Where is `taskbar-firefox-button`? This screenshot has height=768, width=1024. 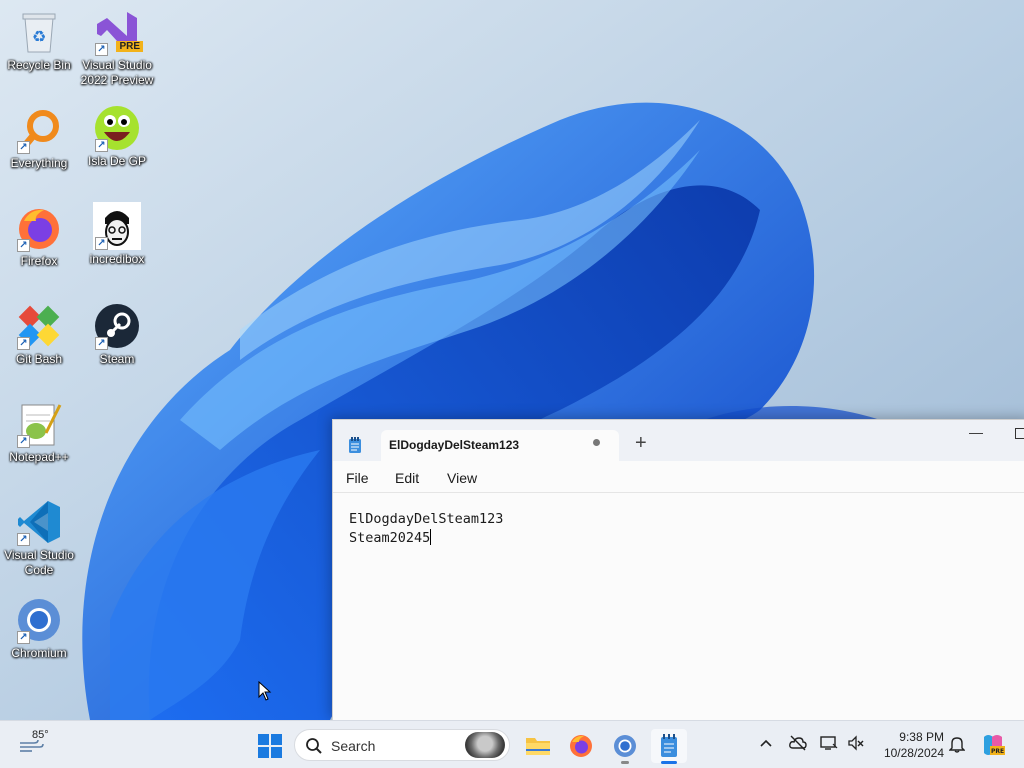
taskbar-firefox-button is located at coordinates (581, 746).